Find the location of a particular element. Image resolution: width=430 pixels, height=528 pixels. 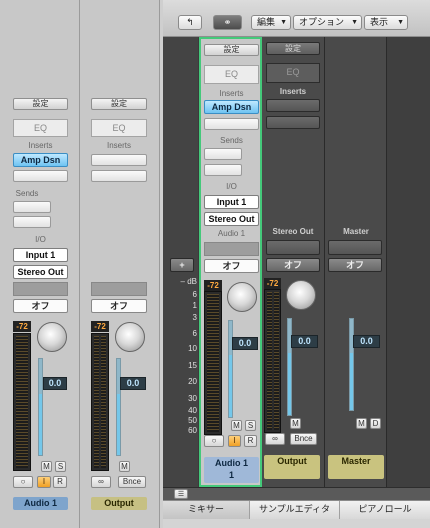

add-channel-button: + is located at coordinates (182, 265).